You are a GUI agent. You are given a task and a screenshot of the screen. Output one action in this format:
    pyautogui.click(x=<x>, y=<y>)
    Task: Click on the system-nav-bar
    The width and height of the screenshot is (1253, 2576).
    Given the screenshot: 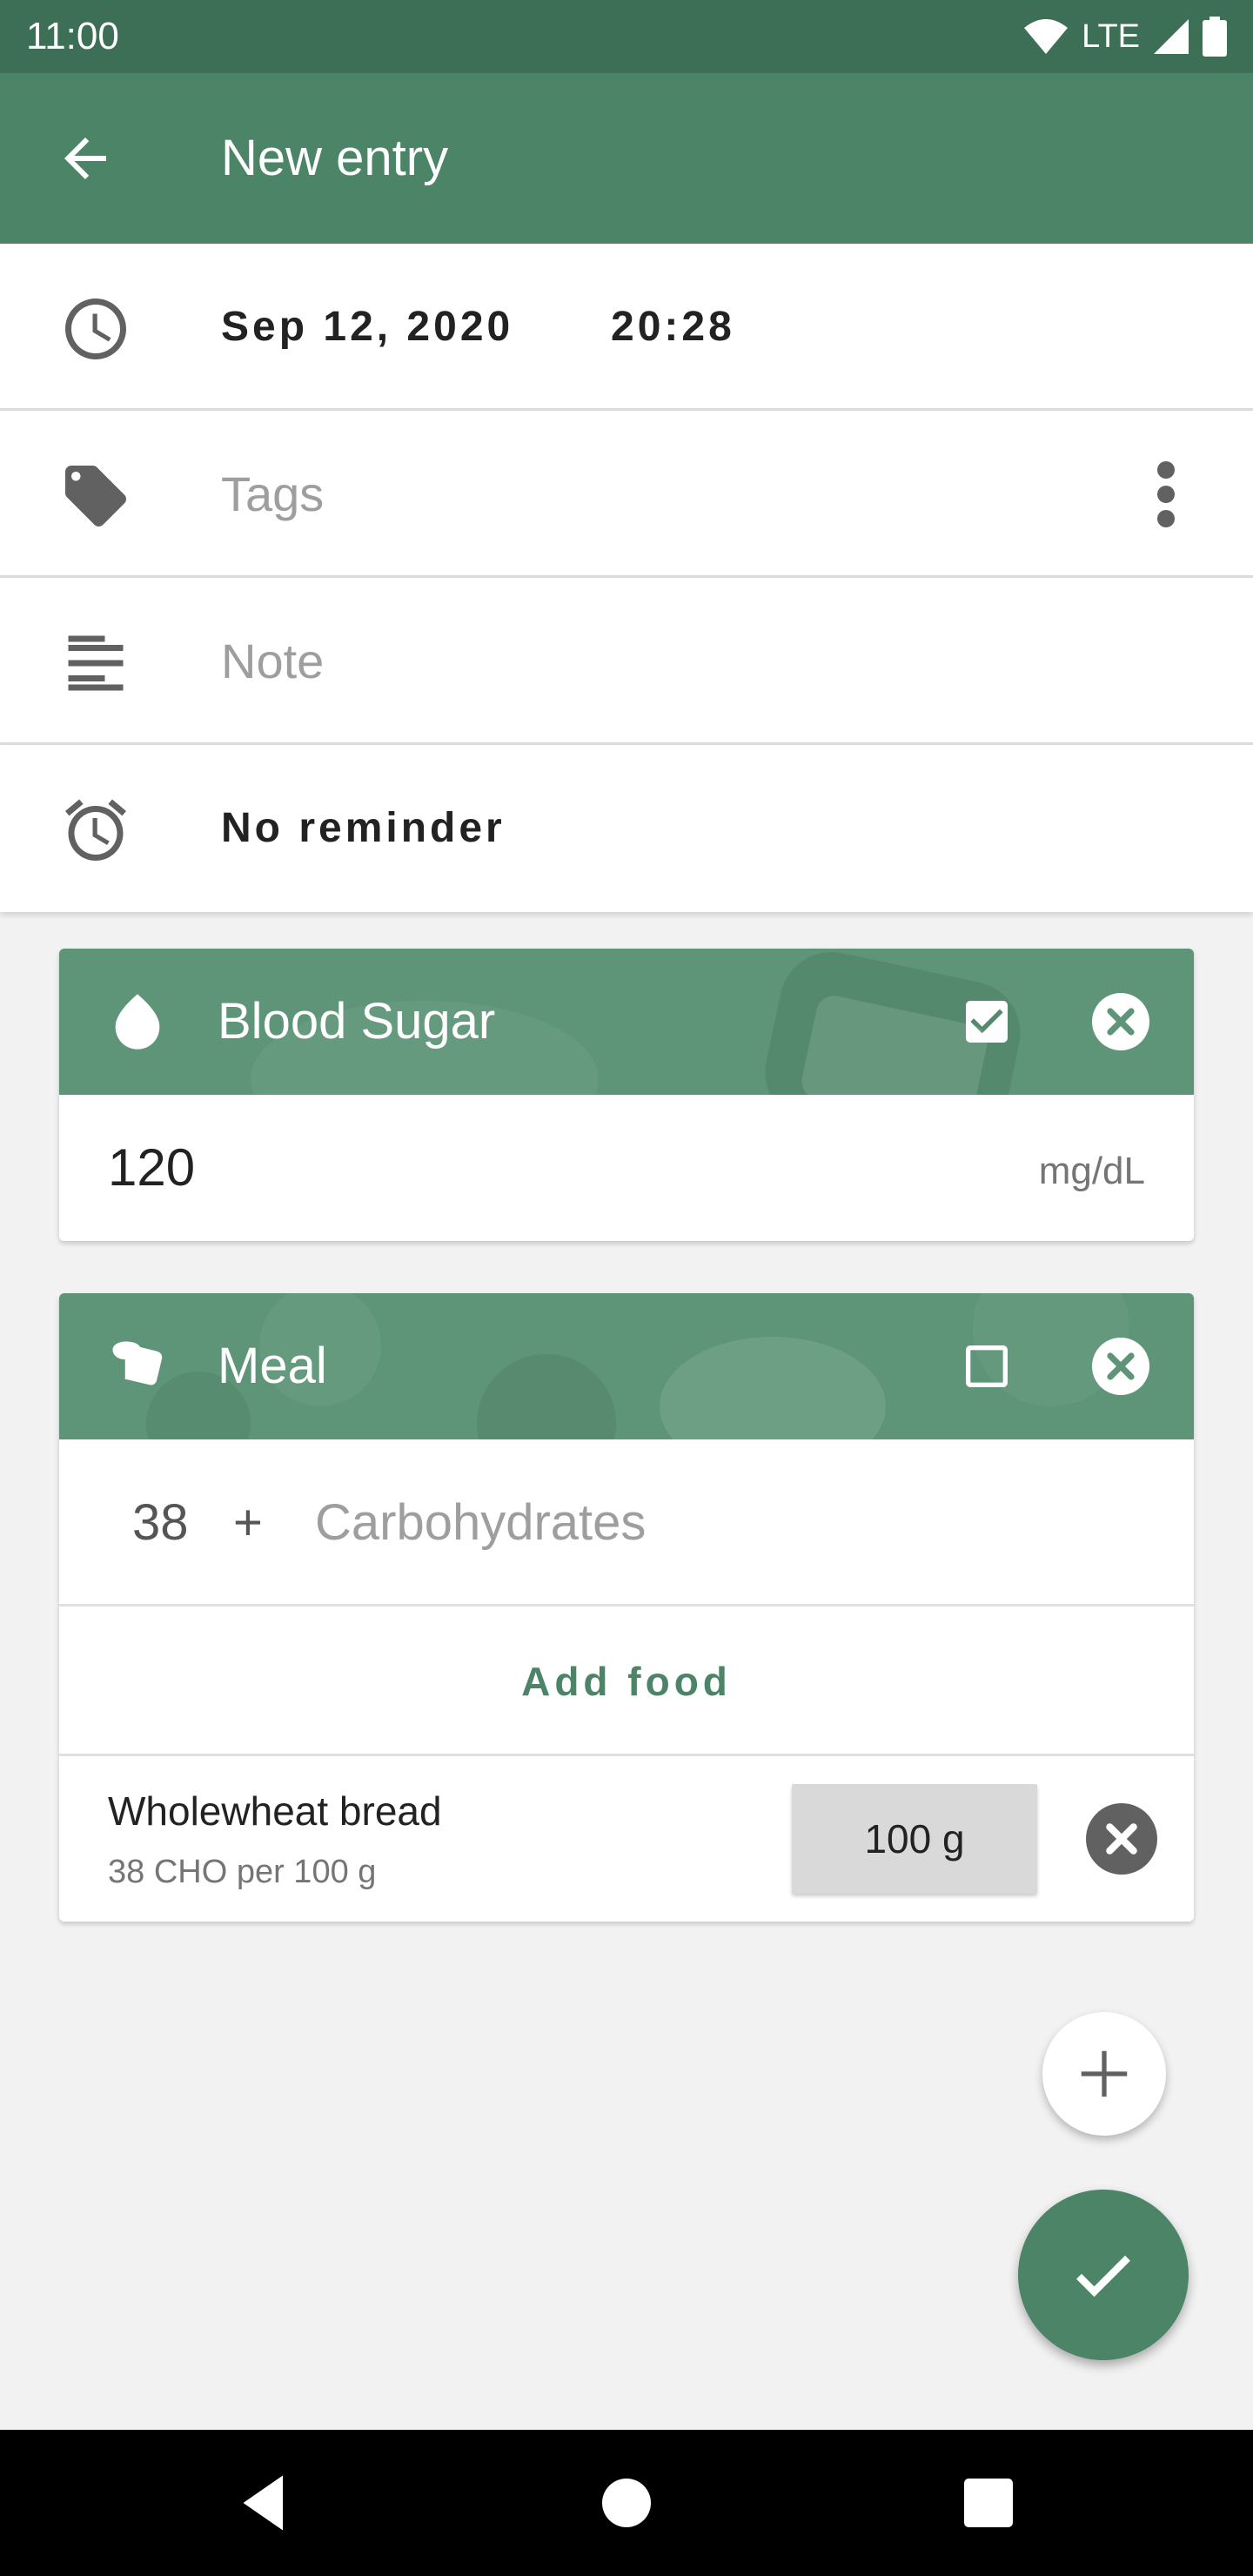 What is the action you would take?
    pyautogui.click(x=626, y=2503)
    